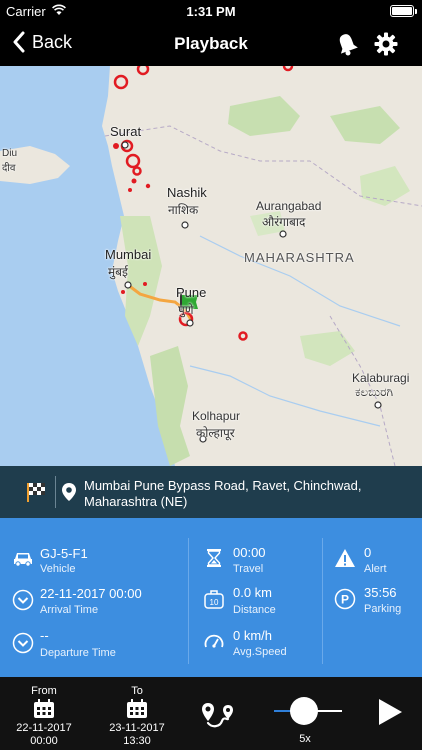 The width and height of the screenshot is (422, 750). Describe the element at coordinates (303, 711) in the screenshot. I see `speed-slider-thumb` at that location.